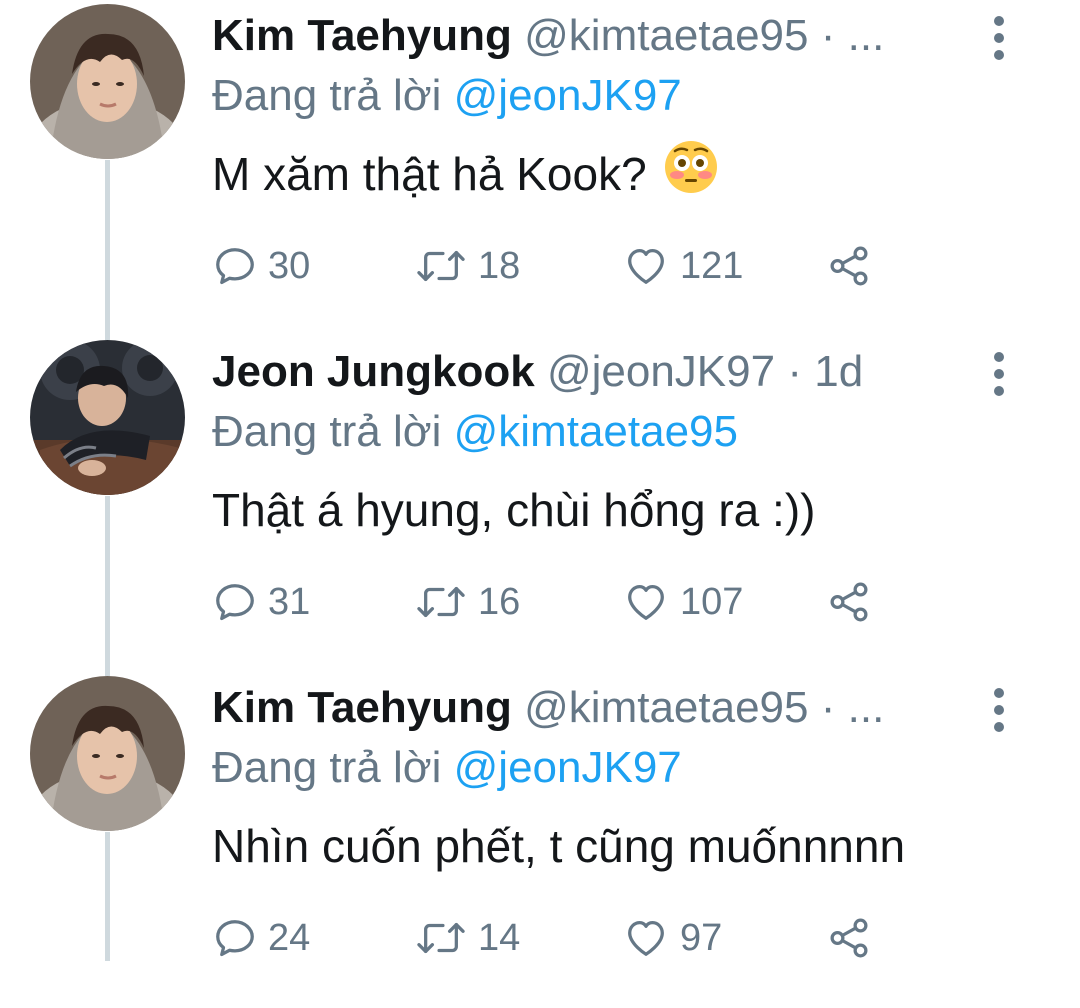 This screenshot has width=1080, height=1008. Describe the element at coordinates (261, 602) in the screenshot. I see `reply-button: 31` at that location.